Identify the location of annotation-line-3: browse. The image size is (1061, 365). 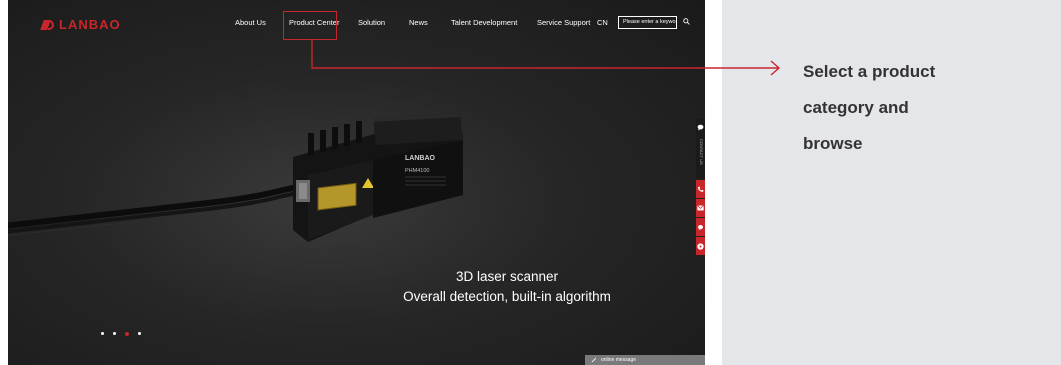
(833, 143).